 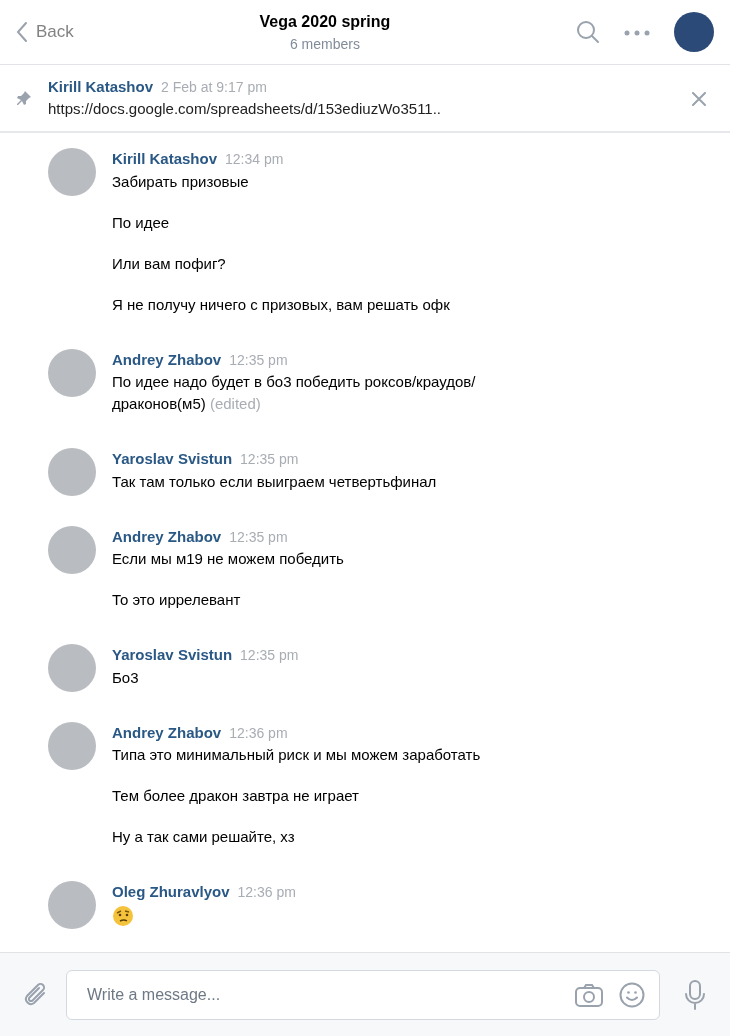 What do you see at coordinates (281, 304) in the screenshot?
I see `message-text: Я не получу ничего с призовых, вам решать офк` at bounding box center [281, 304].